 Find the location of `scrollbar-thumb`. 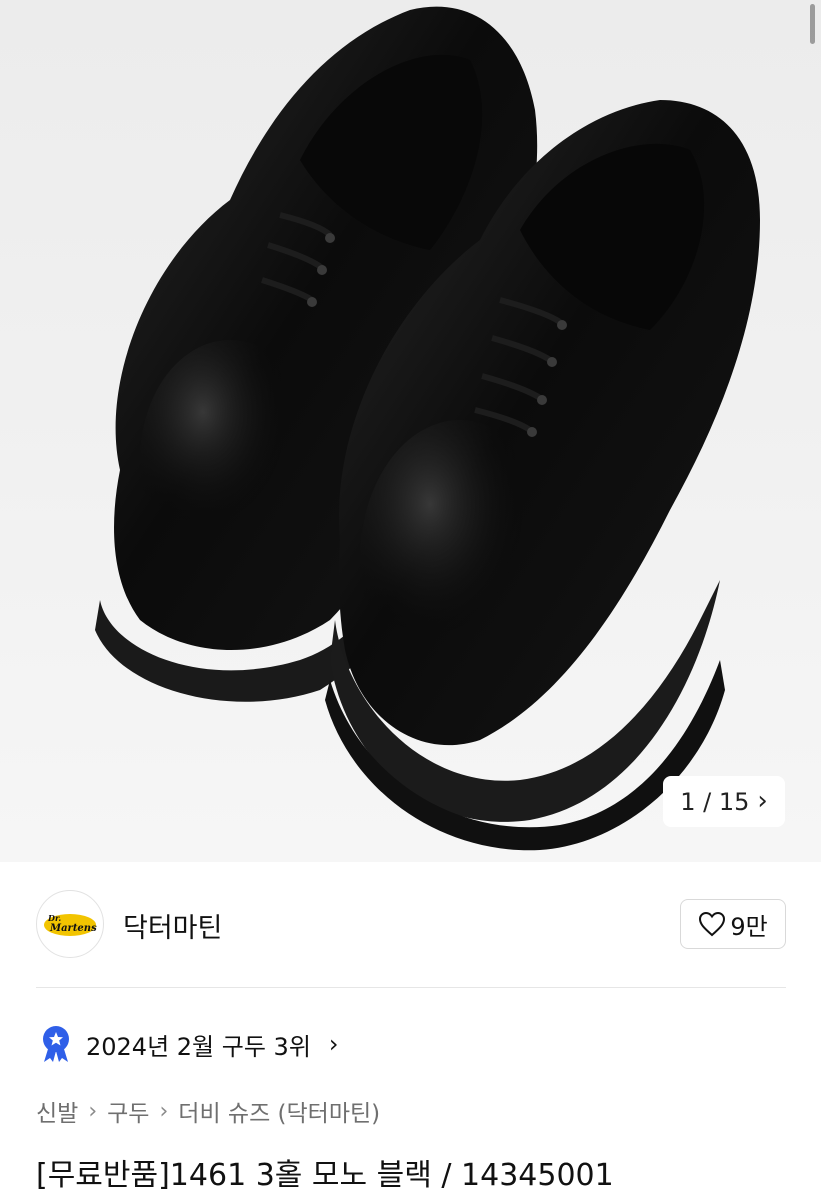

scrollbar-thumb is located at coordinates (812, 24).